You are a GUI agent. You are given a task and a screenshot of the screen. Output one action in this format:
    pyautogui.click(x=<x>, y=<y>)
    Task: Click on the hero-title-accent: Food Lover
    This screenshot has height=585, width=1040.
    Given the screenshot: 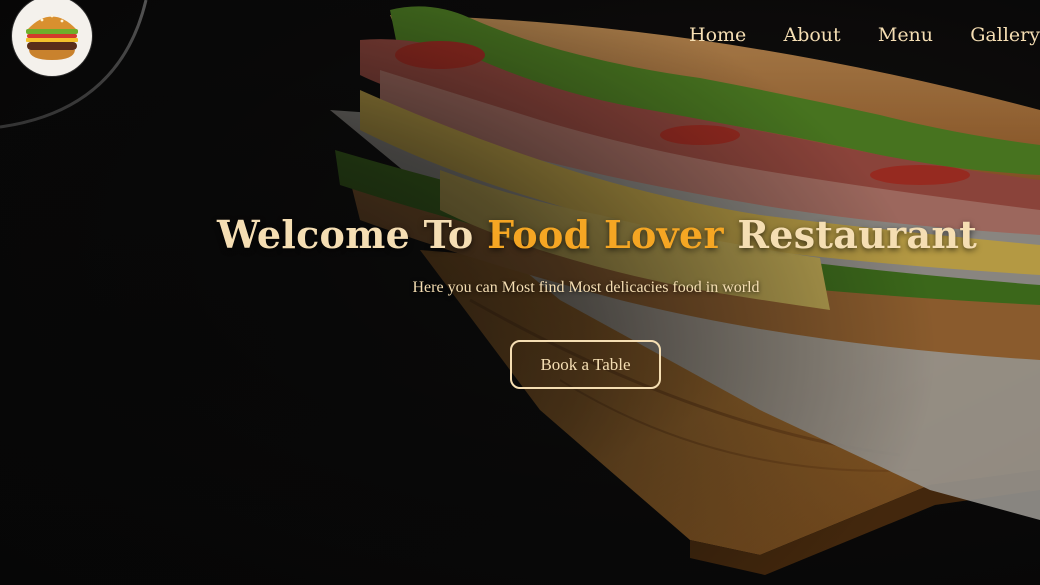 What is the action you would take?
    pyautogui.click(x=605, y=234)
    